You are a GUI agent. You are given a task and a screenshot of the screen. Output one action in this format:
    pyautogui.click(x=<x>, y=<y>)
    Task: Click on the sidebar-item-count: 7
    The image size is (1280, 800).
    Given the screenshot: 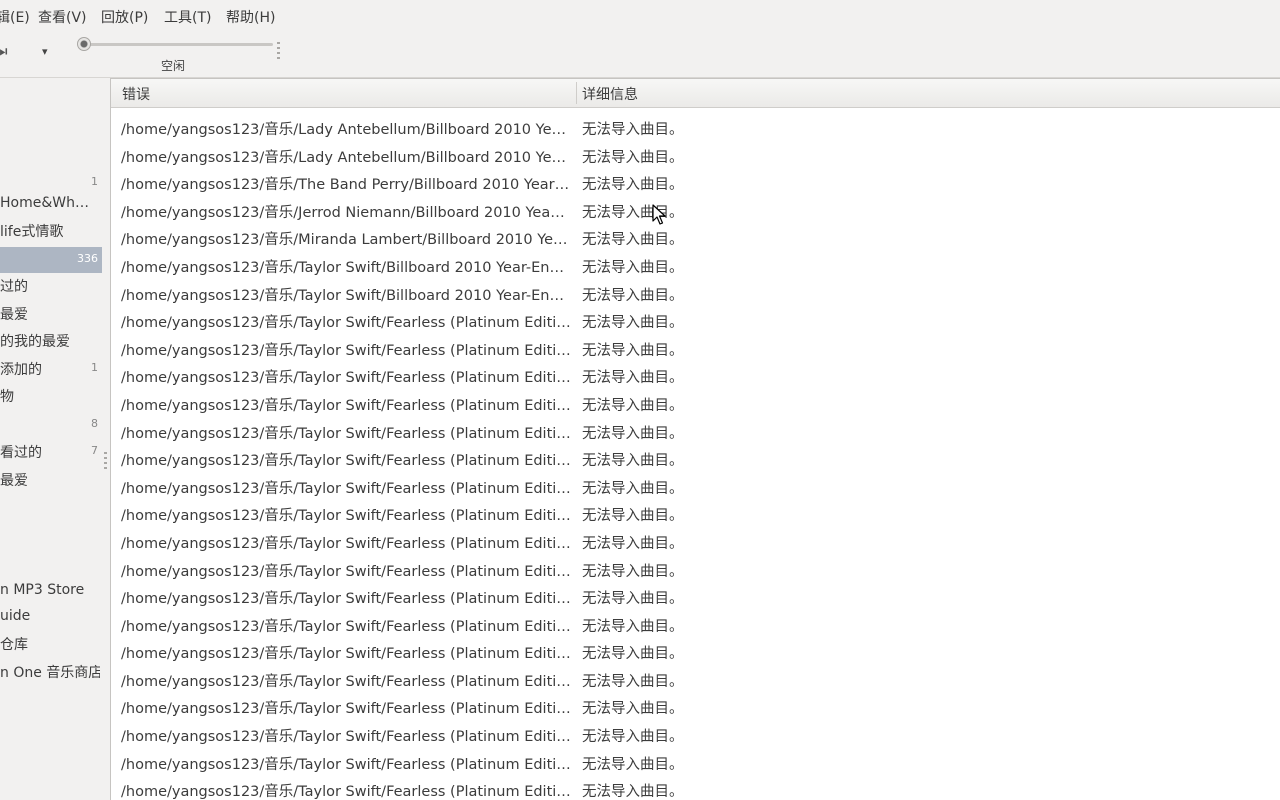 What is the action you would take?
    pyautogui.click(x=94, y=450)
    